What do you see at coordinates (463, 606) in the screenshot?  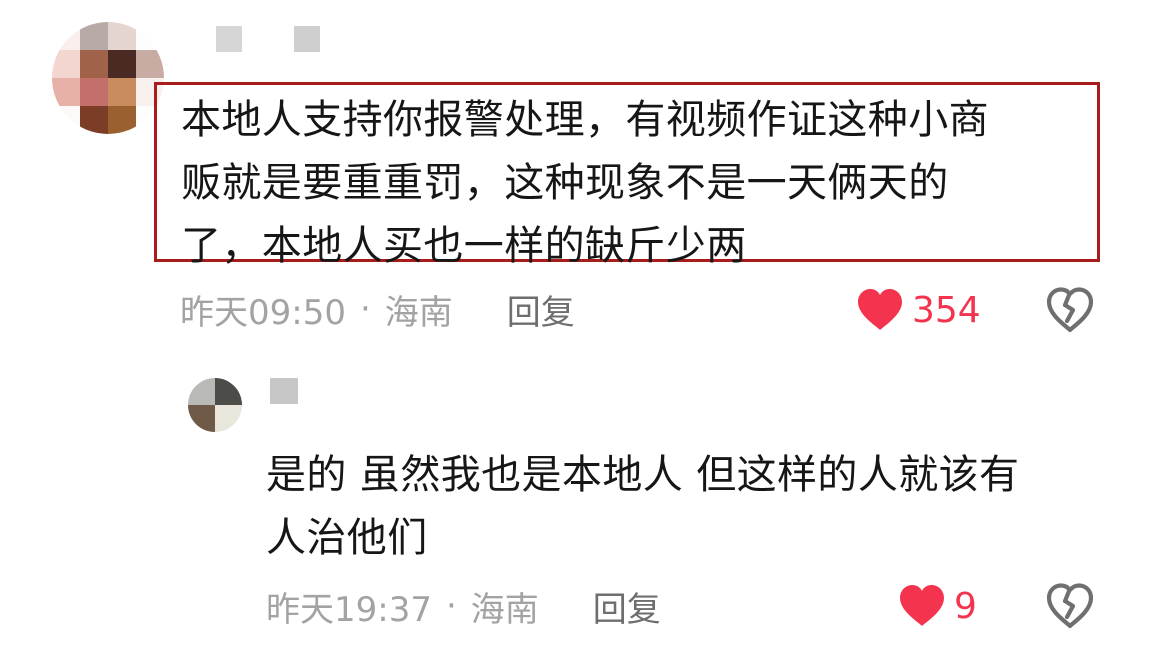 I see `comment-meta: 昨天19:37 · 海南 回复` at bounding box center [463, 606].